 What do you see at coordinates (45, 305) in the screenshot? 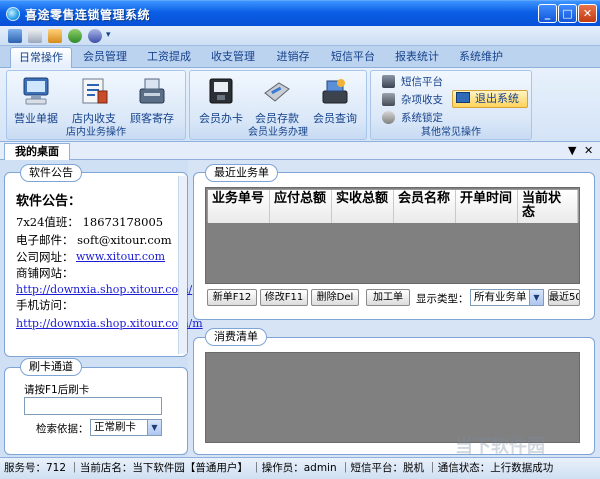
I see `notice-mobile-label: 手机访问：` at bounding box center [45, 305].